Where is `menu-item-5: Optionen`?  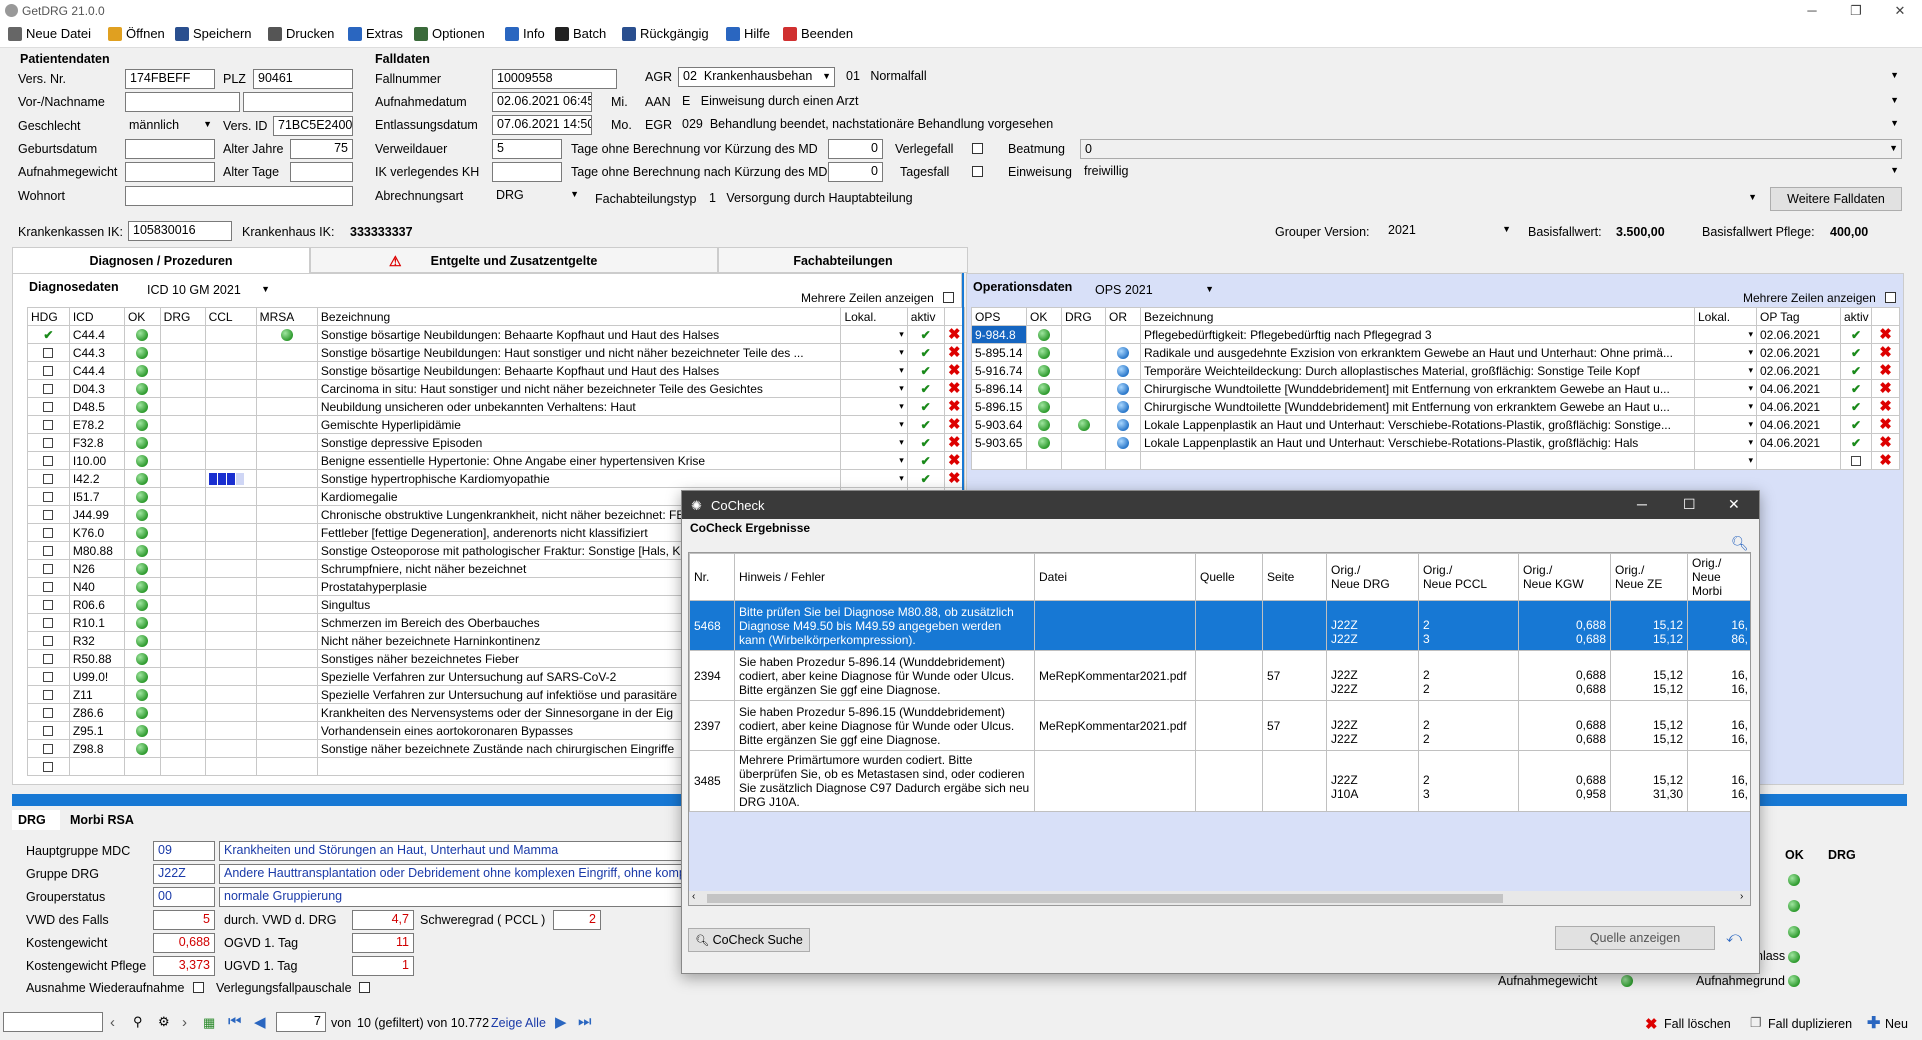 menu-item-5: Optionen is located at coordinates (449, 33).